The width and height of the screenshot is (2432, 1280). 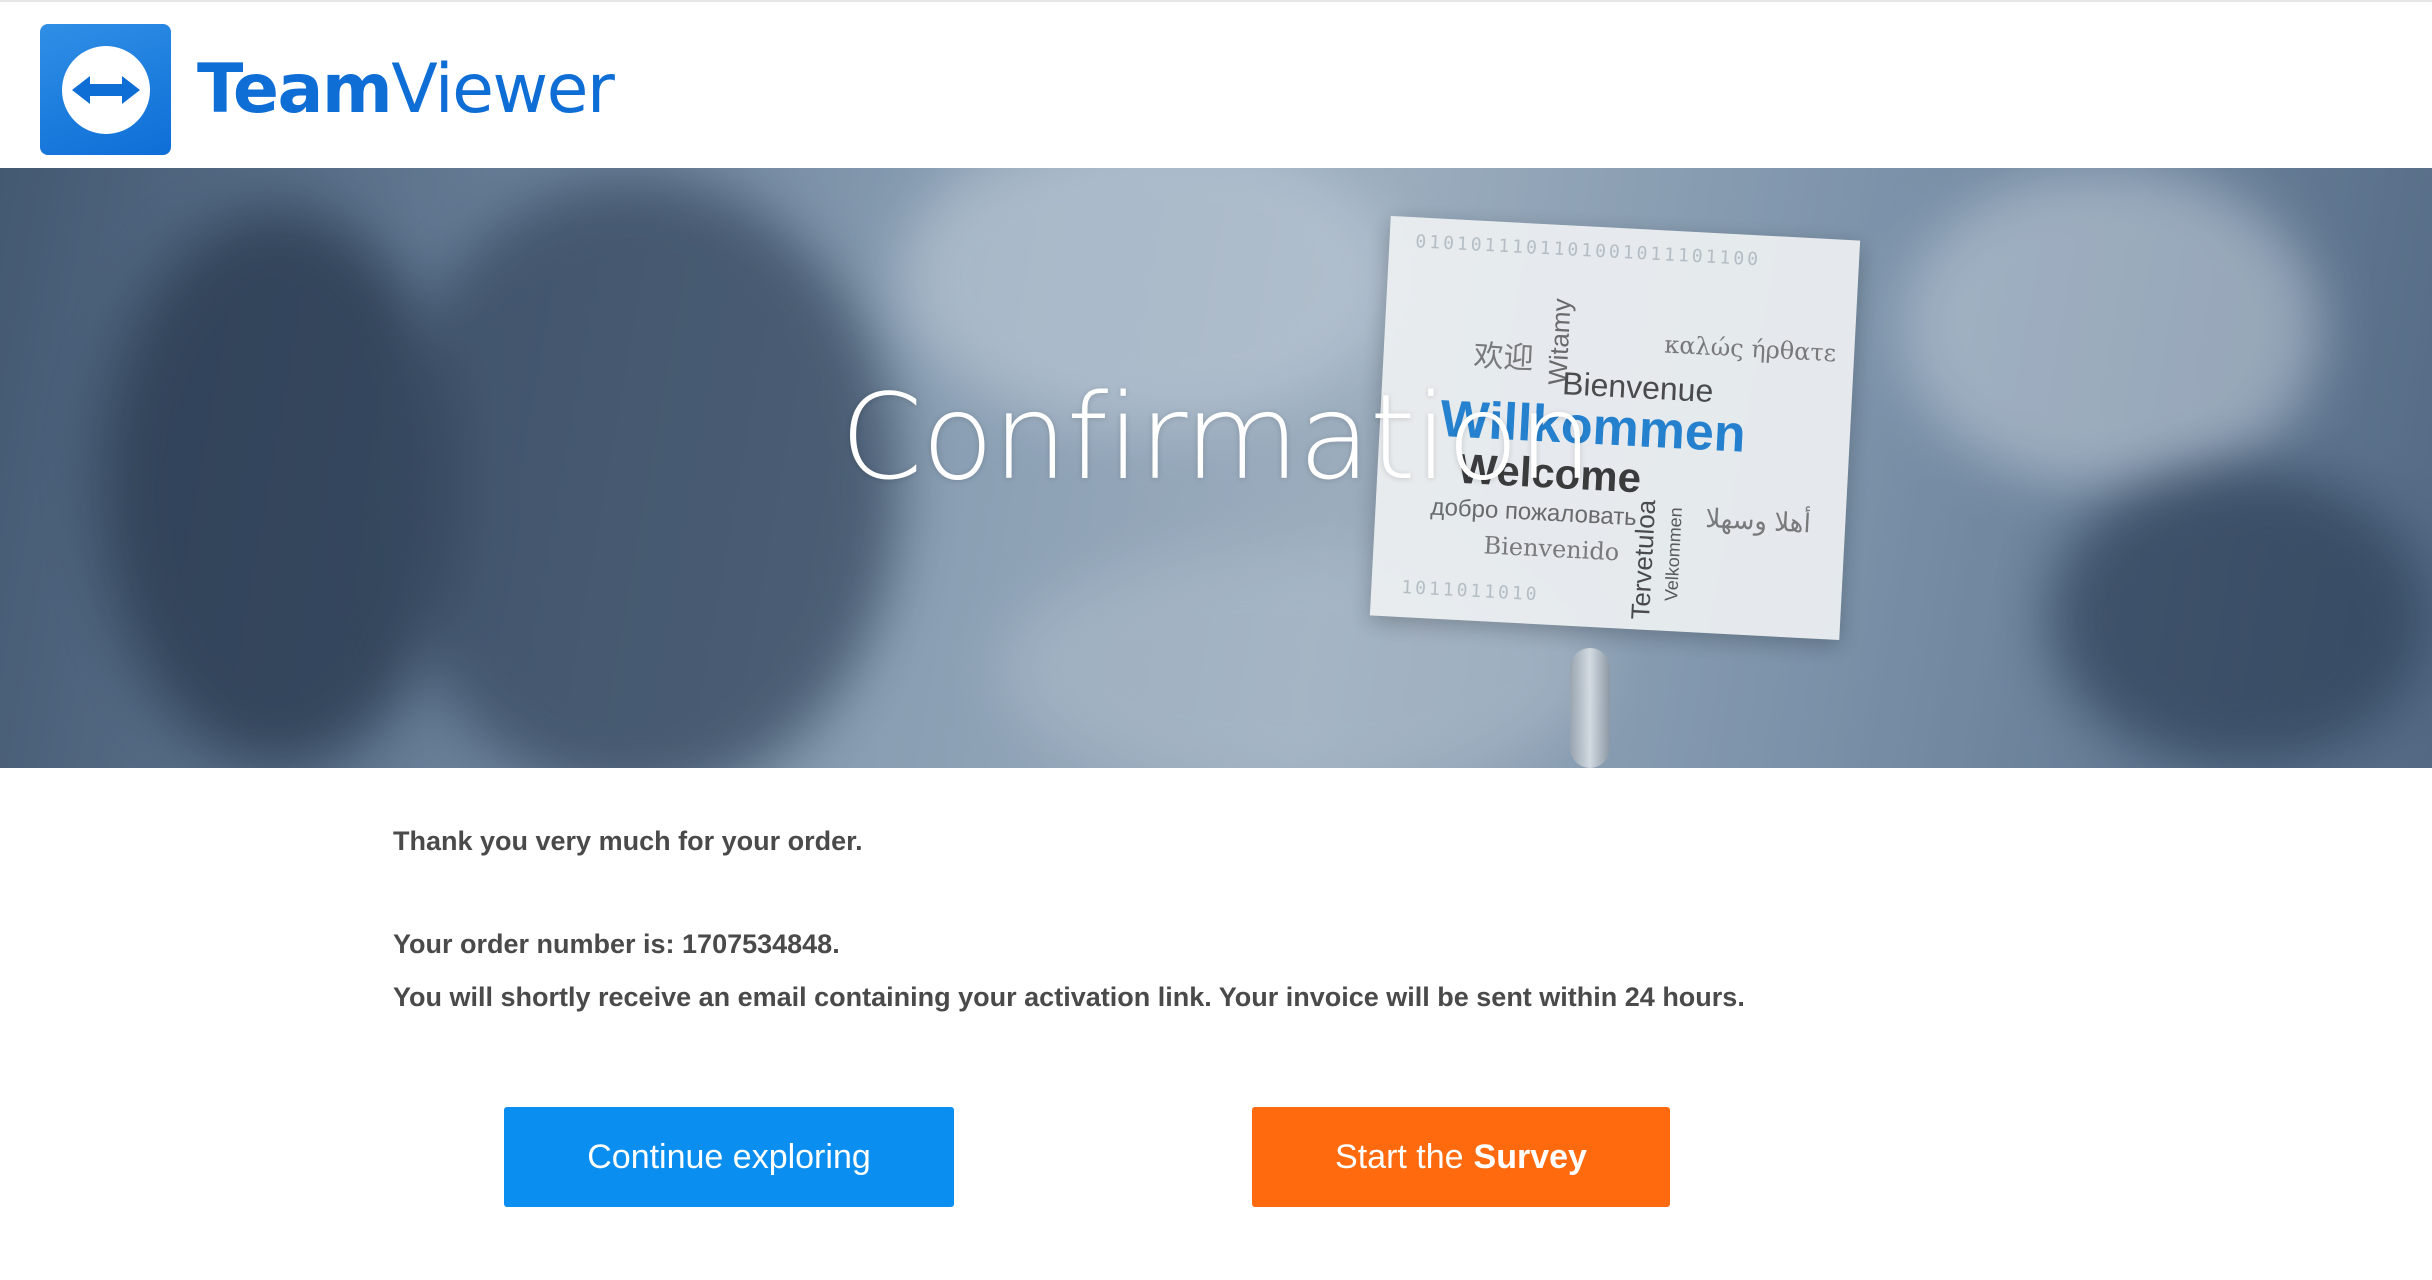 What do you see at coordinates (1399, 1156) in the screenshot?
I see `start-survey-label-prefix: Start the` at bounding box center [1399, 1156].